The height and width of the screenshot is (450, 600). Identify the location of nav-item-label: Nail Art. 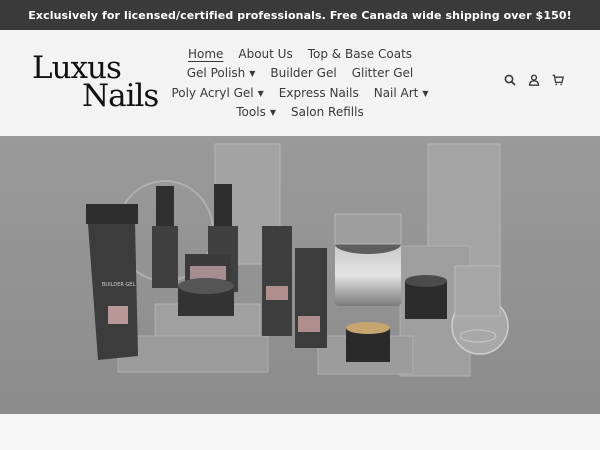
(396, 92).